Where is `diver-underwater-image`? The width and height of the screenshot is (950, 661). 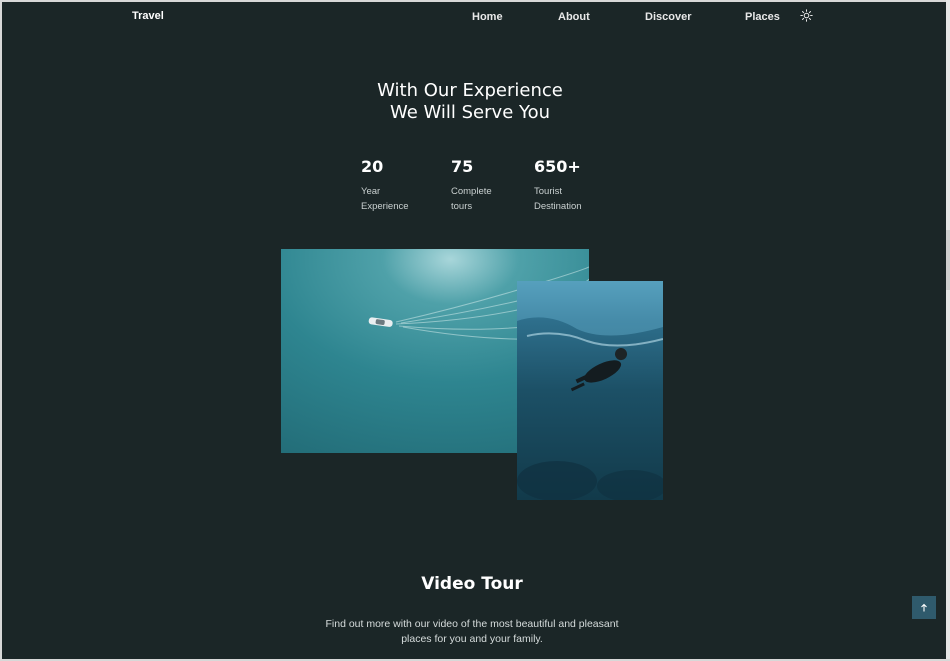
diver-underwater-image is located at coordinates (590, 390).